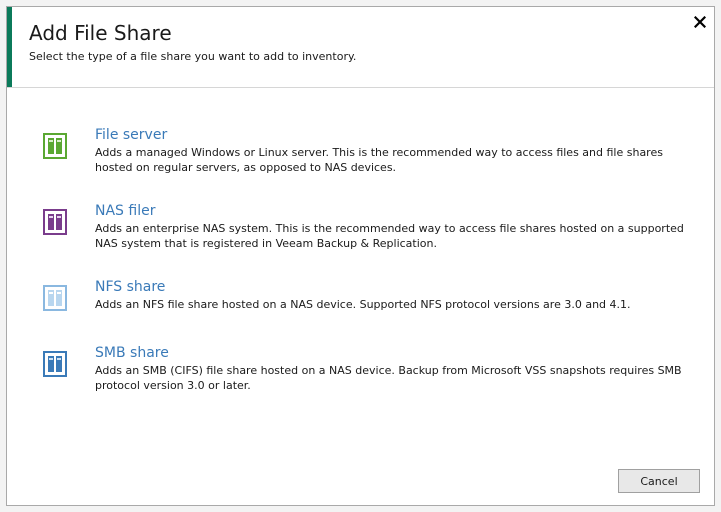 The width and height of the screenshot is (721, 512). I want to click on dialog-title: Add File Share, so click(100, 33).